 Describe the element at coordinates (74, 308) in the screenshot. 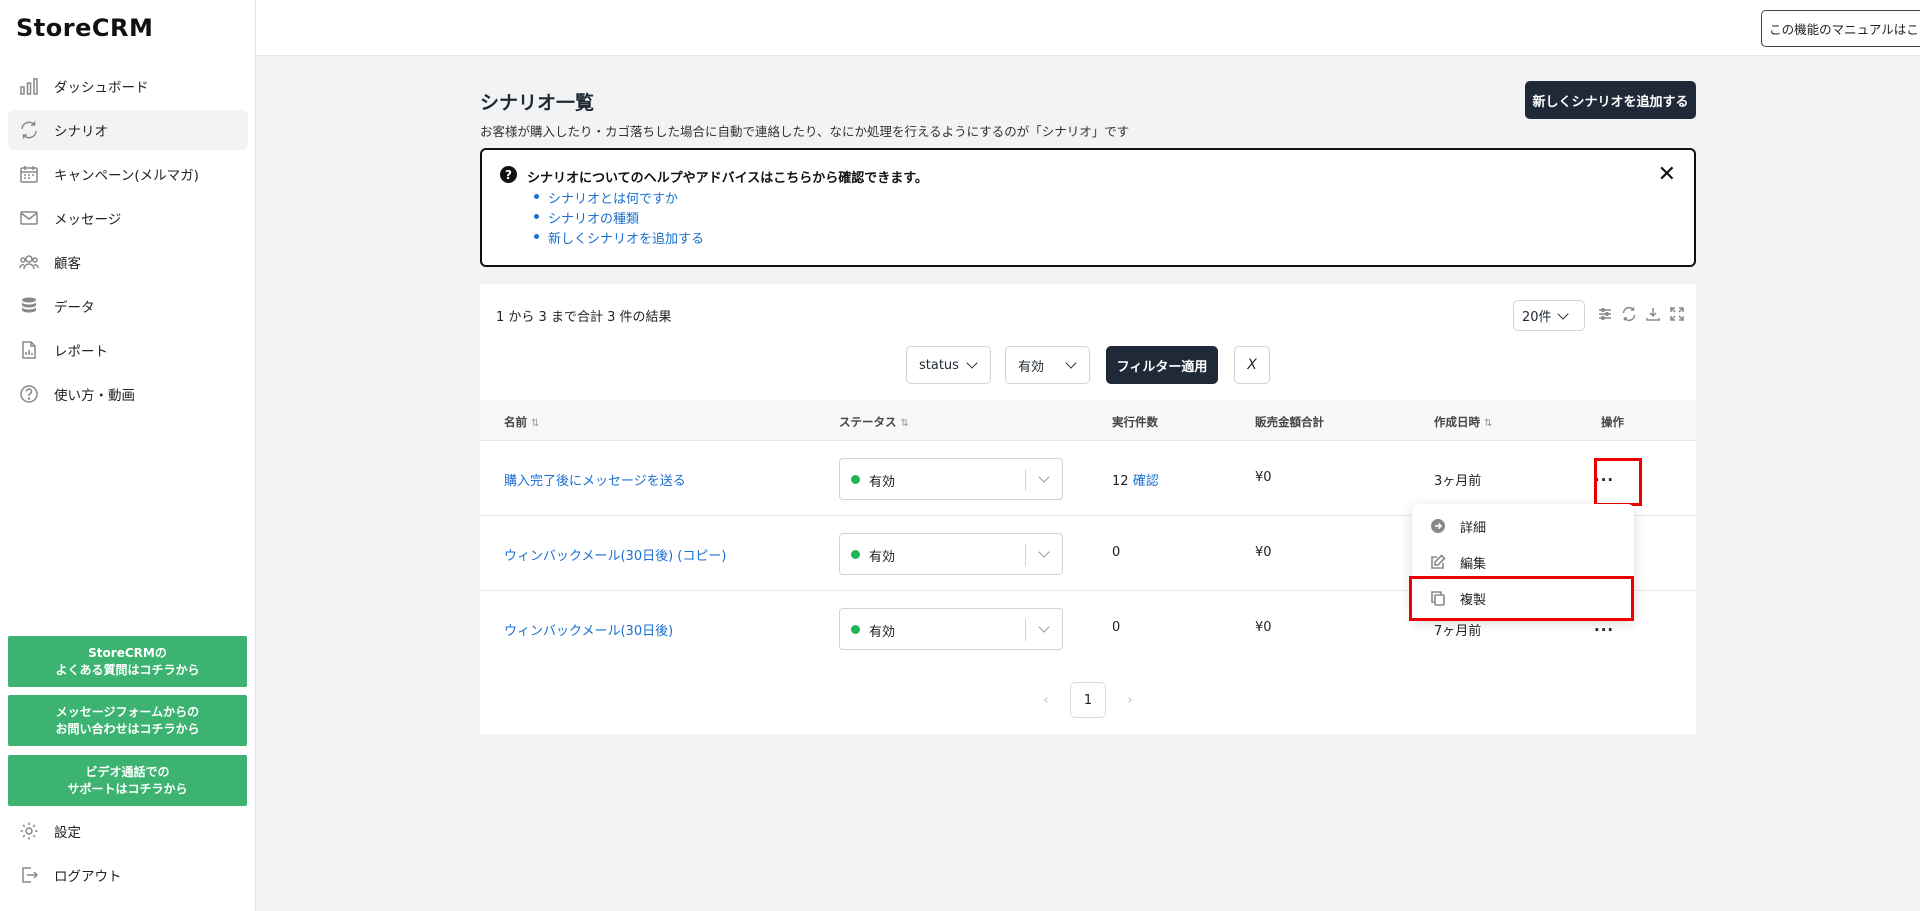

I see `sidebar-item-label: データ` at that location.